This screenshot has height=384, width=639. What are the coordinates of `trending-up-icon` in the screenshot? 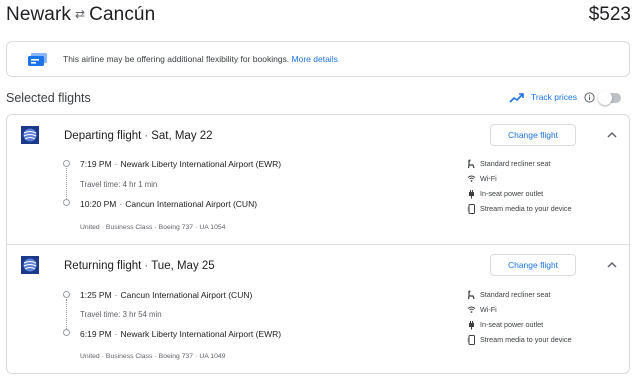 It's located at (516, 98).